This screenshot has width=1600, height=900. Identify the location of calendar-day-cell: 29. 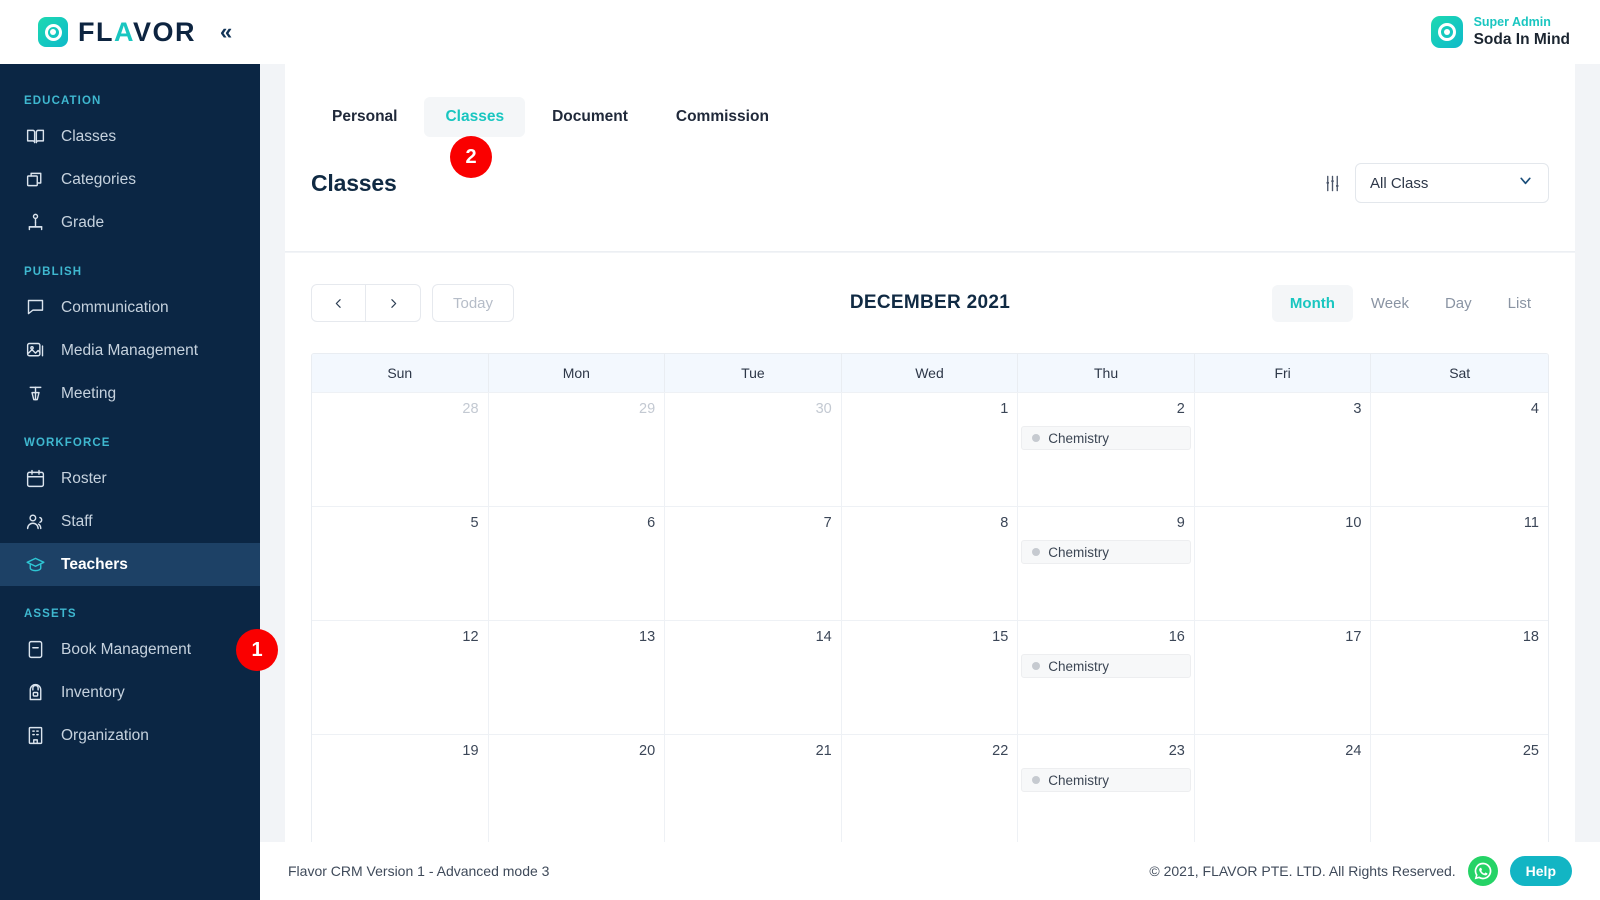
(577, 449).